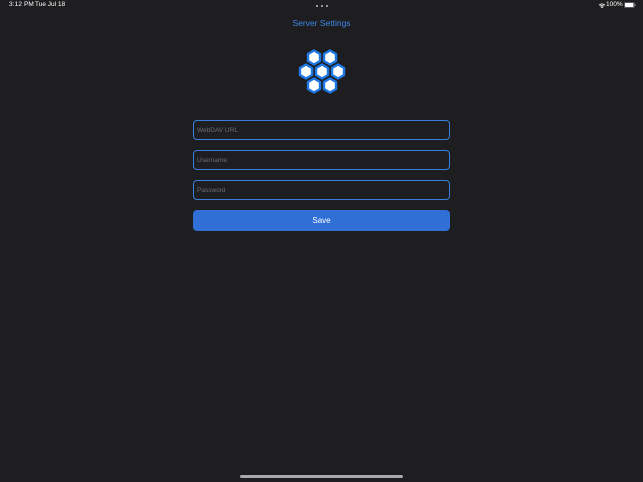  What do you see at coordinates (321, 190) in the screenshot?
I see `password-field` at bounding box center [321, 190].